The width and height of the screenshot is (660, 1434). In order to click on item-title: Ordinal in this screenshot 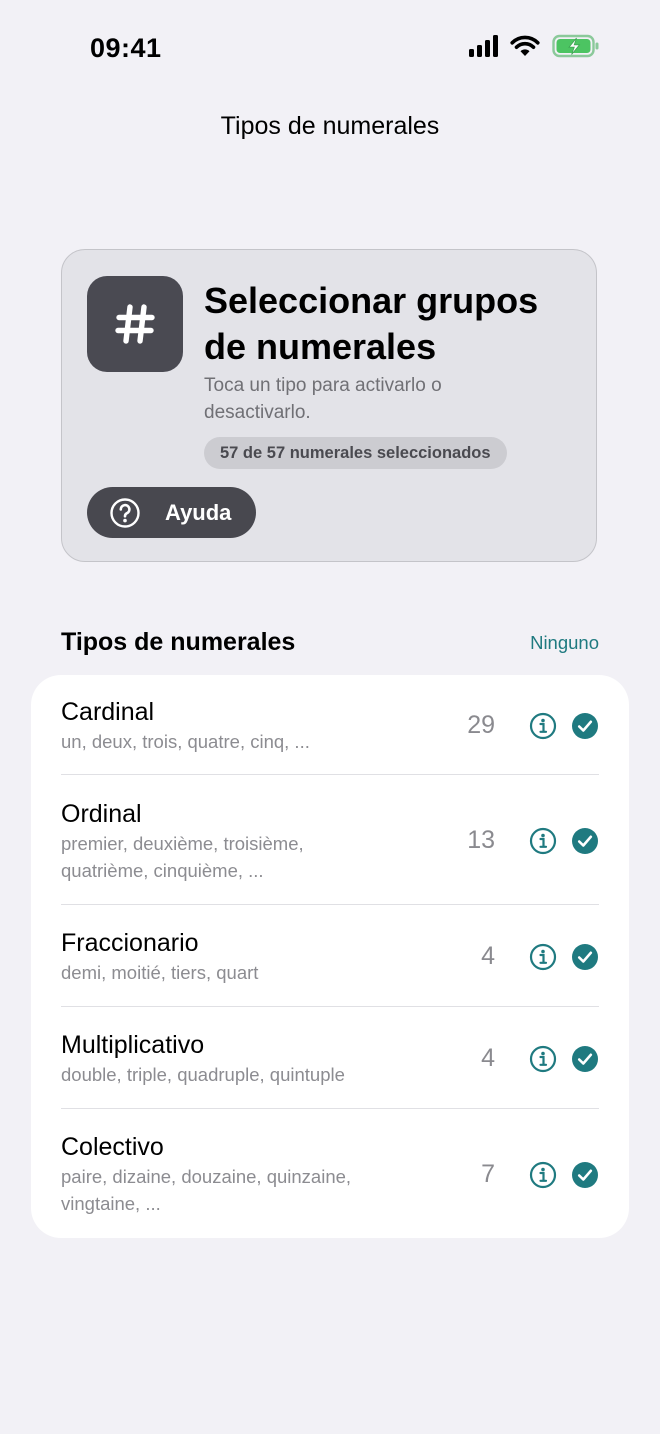, I will do `click(101, 814)`.